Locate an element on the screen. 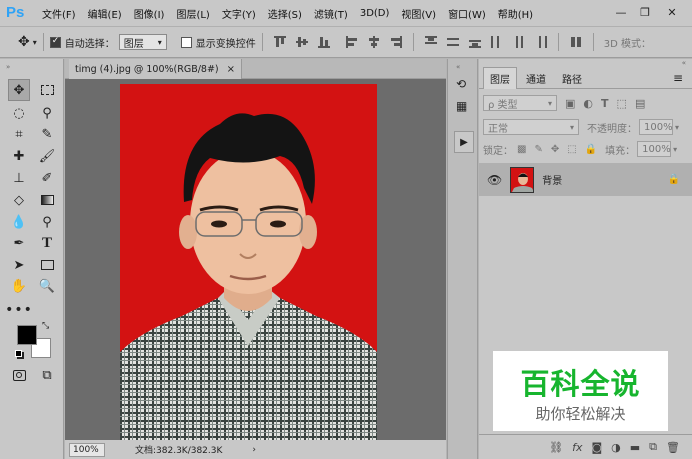  new-layer-icon: ⧉ is located at coordinates (653, 447).